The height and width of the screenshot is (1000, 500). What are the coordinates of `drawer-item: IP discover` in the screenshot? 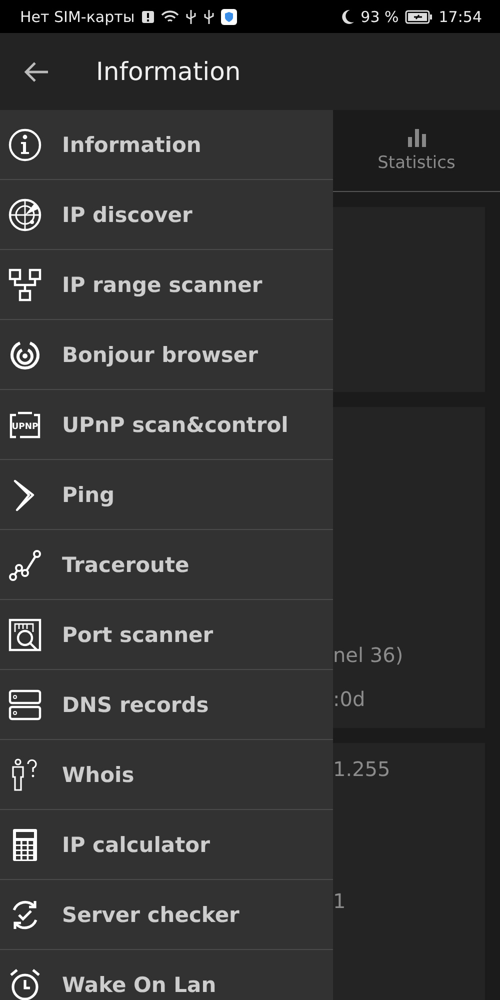 It's located at (166, 215).